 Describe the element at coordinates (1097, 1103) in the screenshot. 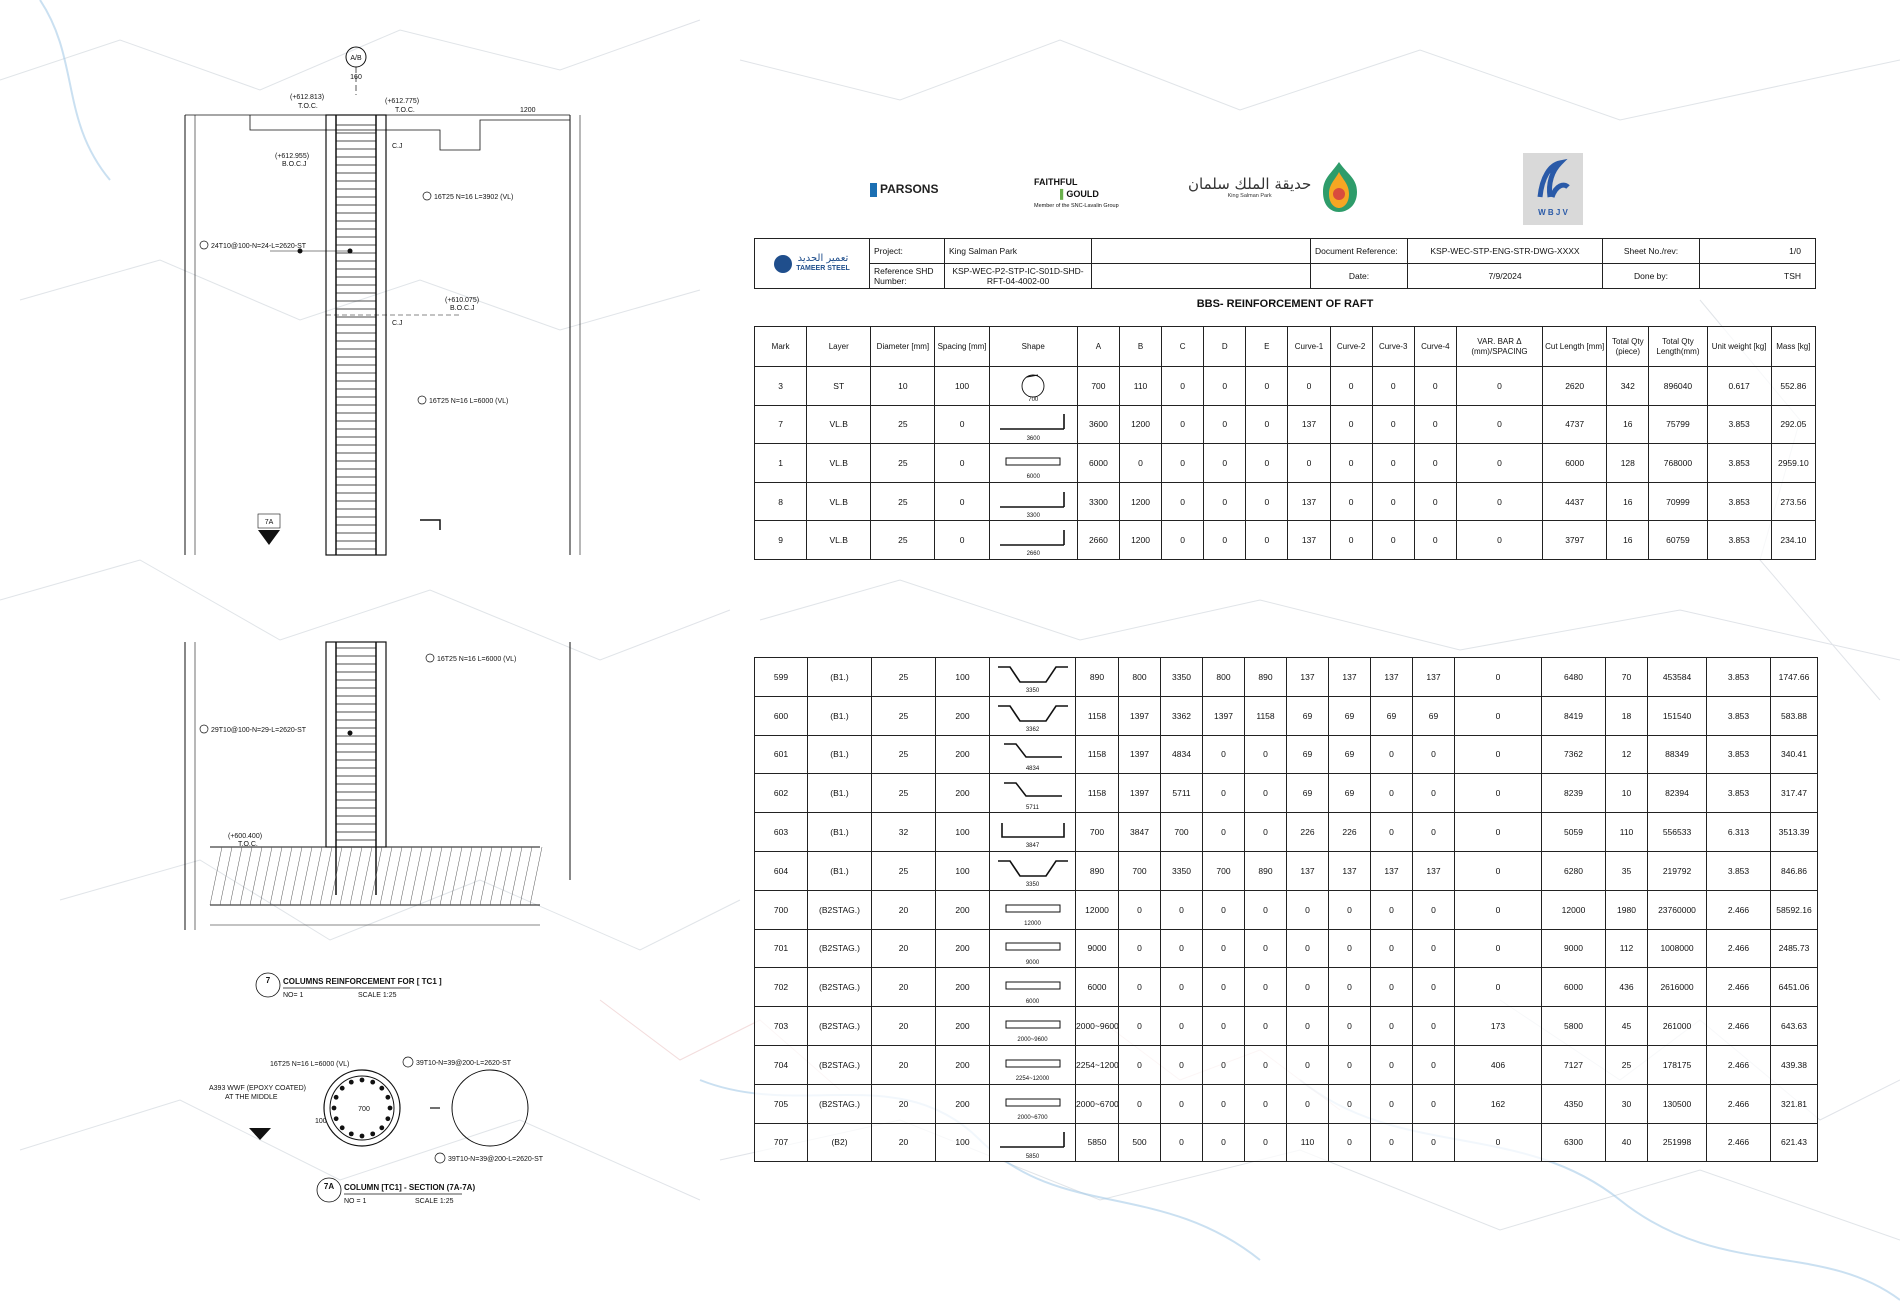

I see `cell-a: 2000~6700` at that location.